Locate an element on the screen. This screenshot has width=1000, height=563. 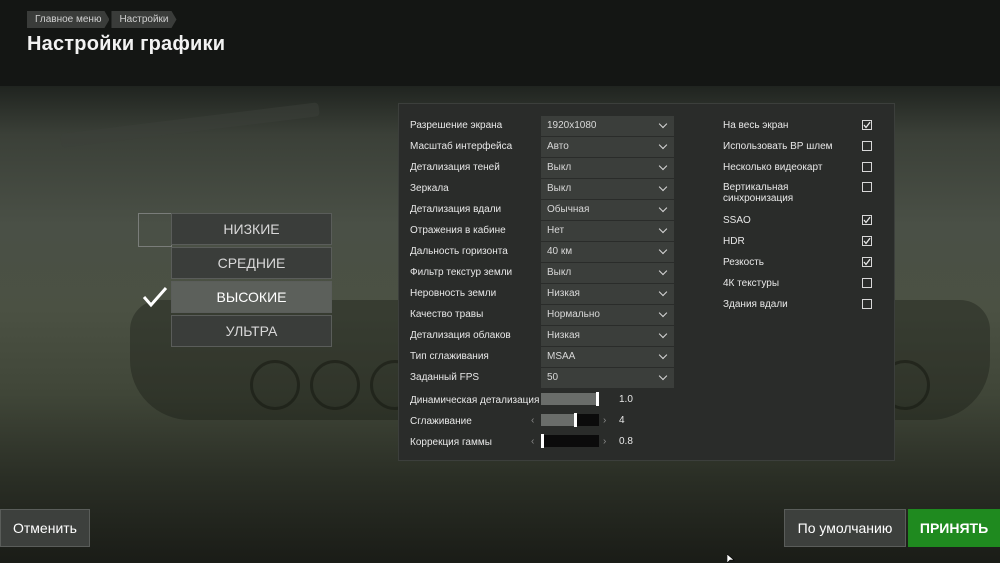
setting-cloud-detail: Детализация облаков Низкая is located at coordinates (542, 336).